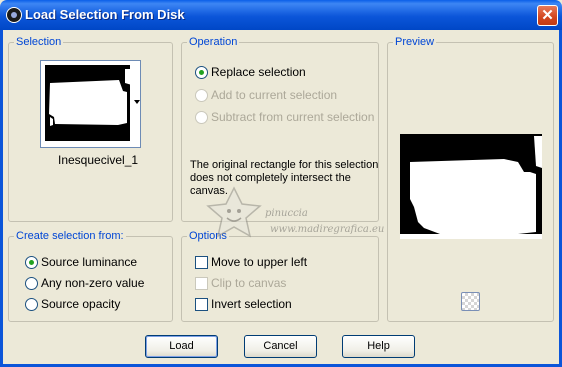 This screenshot has height=367, width=562. I want to click on create-selection-from-title: Create selection from:, so click(70, 236).